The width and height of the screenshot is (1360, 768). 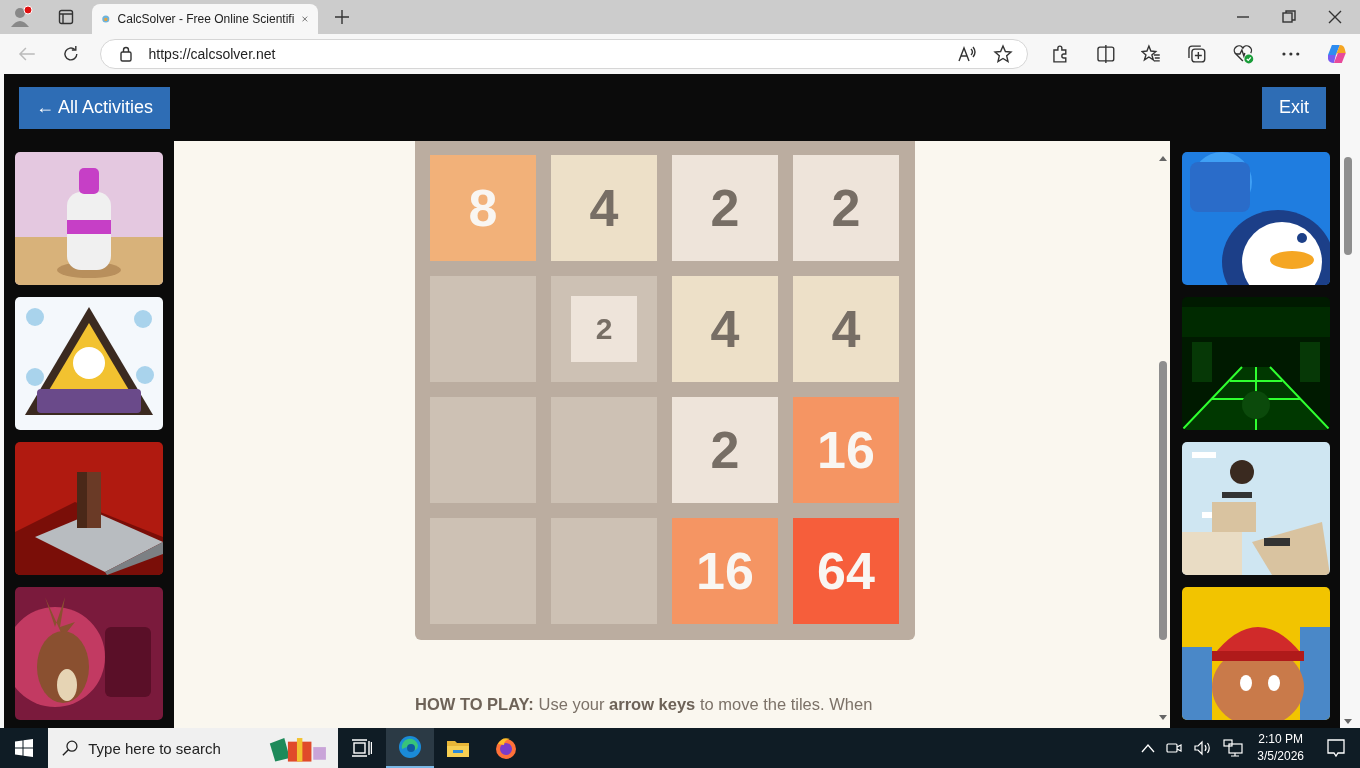 What do you see at coordinates (1336, 748) in the screenshot?
I see `notification-icon` at bounding box center [1336, 748].